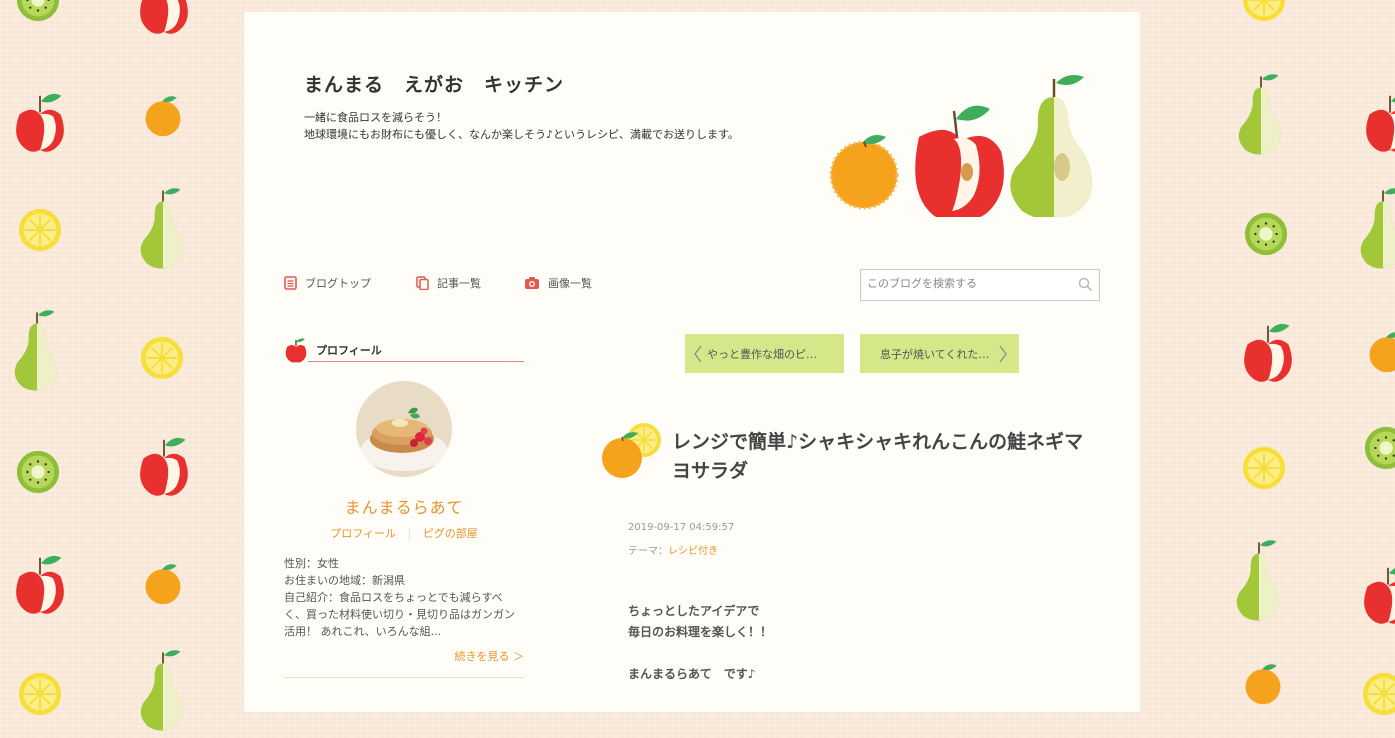 Image resolution: width=1395 pixels, height=738 pixels. What do you see at coordinates (311, 563) in the screenshot?
I see `profile-line: 性別：女性` at bounding box center [311, 563].